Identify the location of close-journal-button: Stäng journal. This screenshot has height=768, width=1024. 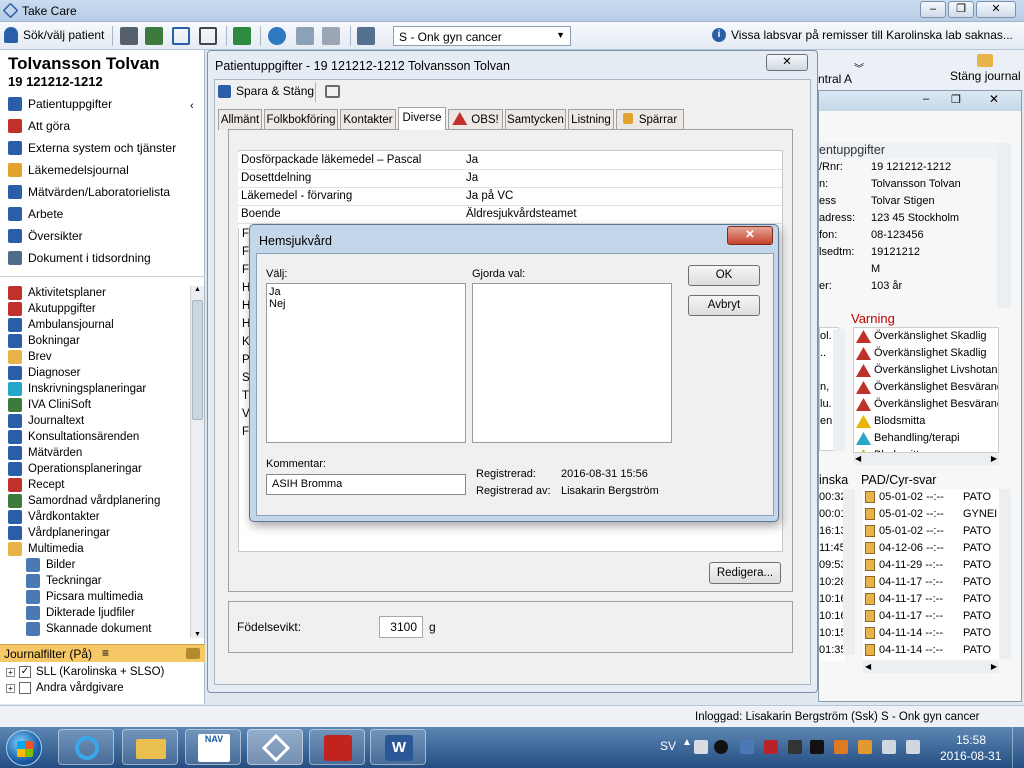
(985, 68).